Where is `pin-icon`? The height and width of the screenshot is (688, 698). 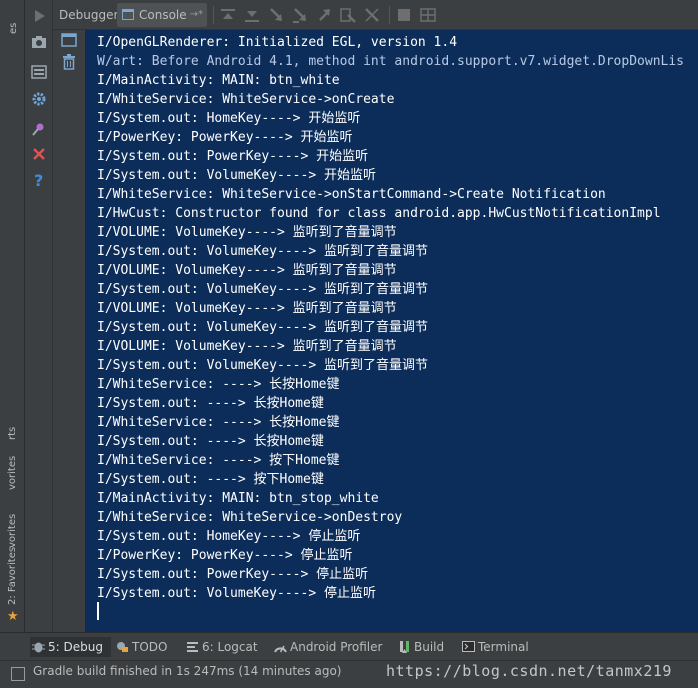
pin-icon is located at coordinates (38, 129).